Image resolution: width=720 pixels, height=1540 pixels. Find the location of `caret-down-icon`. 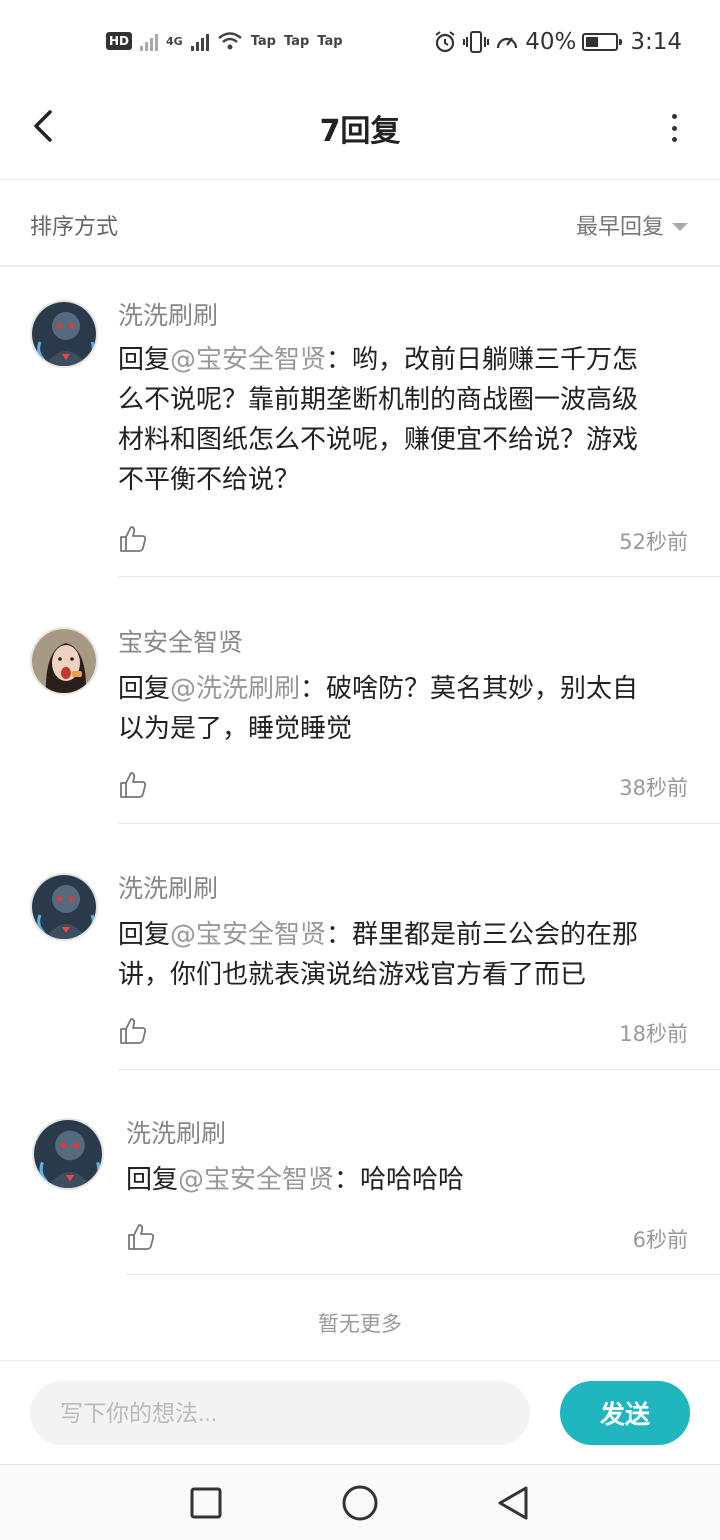

caret-down-icon is located at coordinates (680, 226).